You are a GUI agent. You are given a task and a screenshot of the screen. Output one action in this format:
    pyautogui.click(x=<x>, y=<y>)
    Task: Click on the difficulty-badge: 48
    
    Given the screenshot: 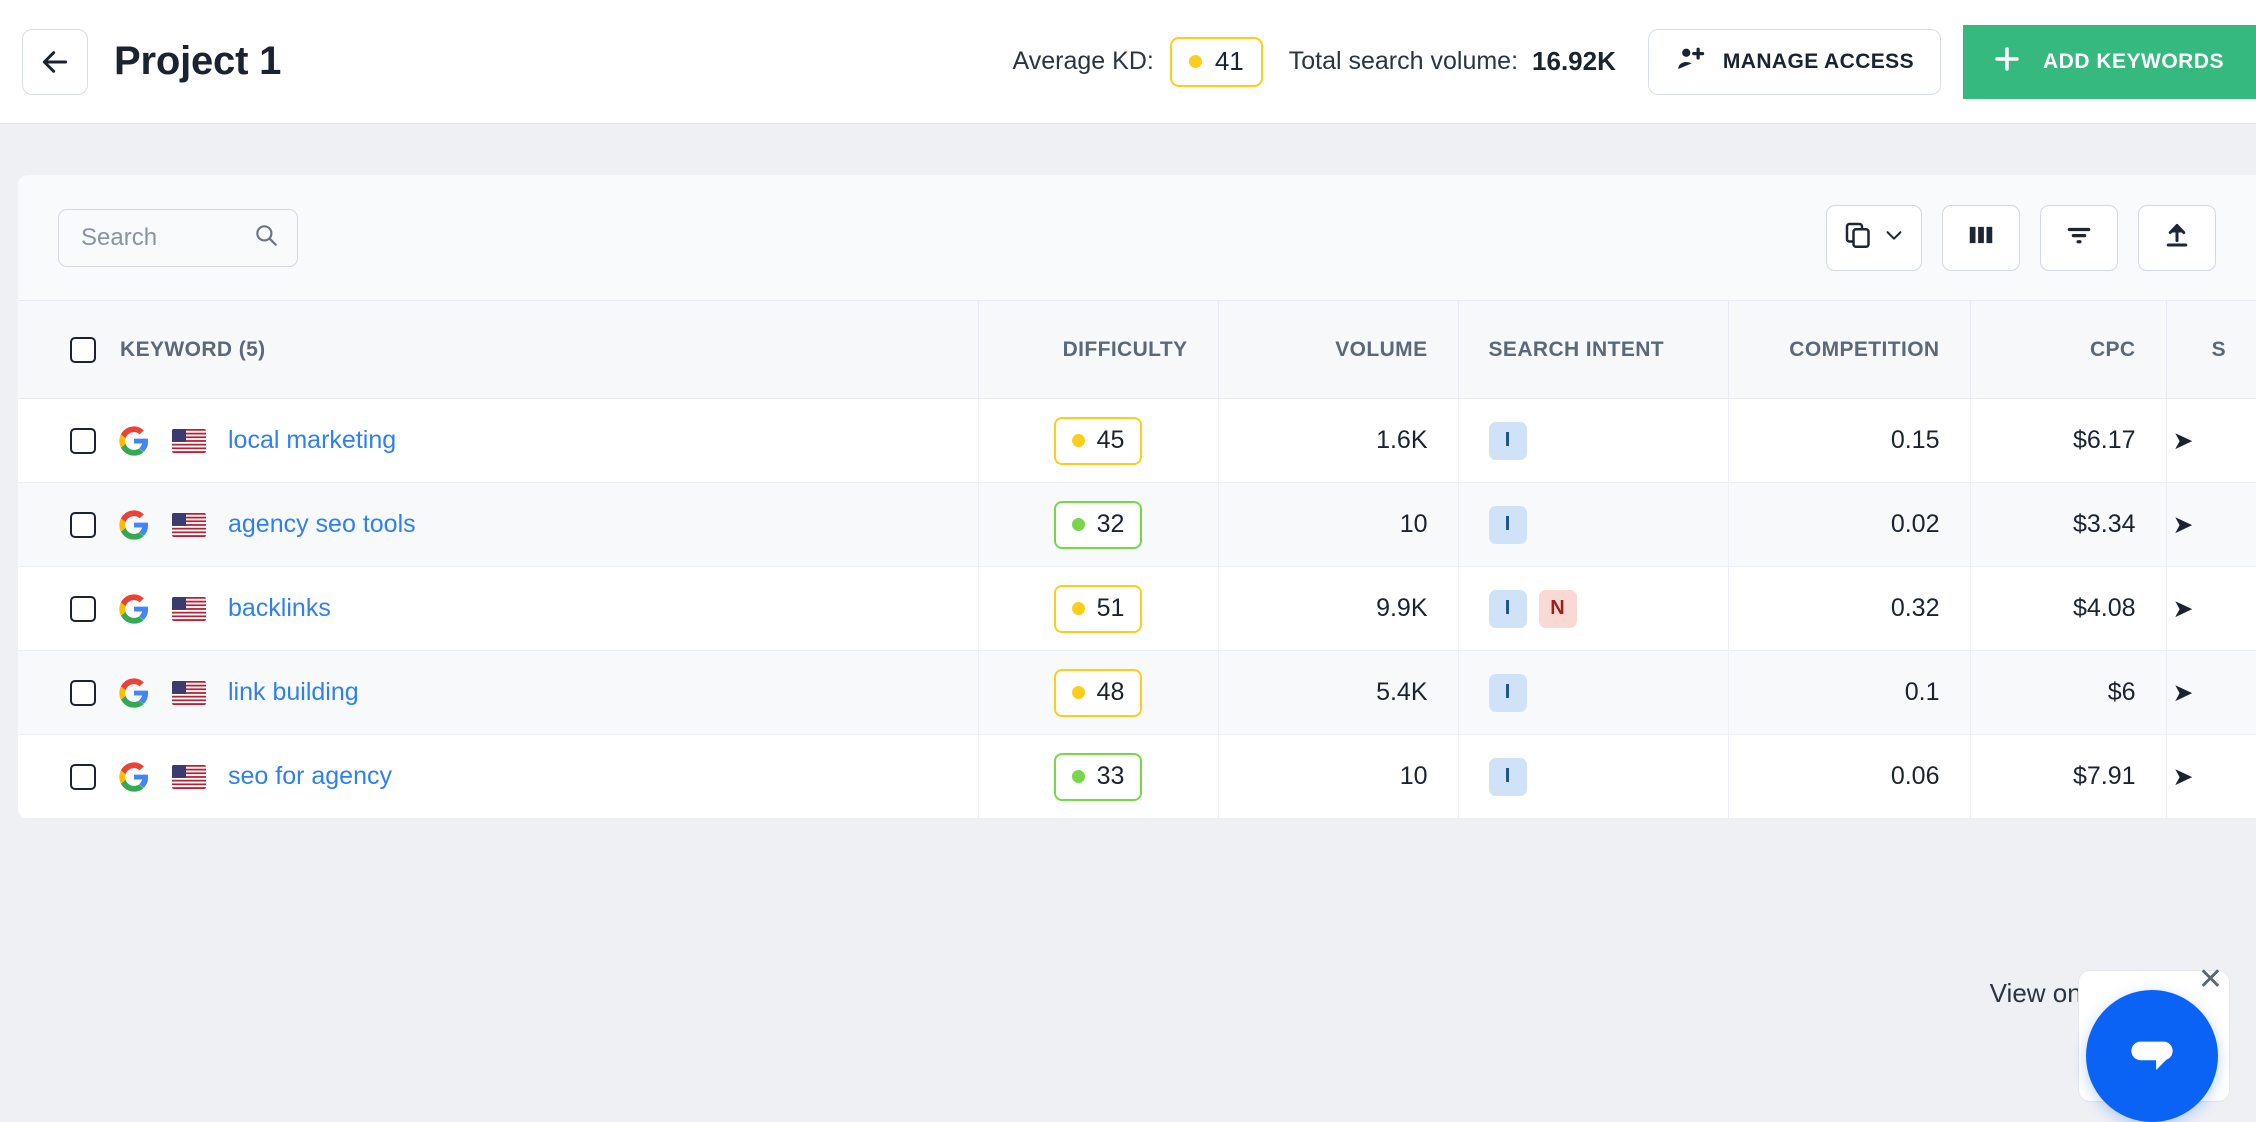 What is the action you would take?
    pyautogui.click(x=1098, y=692)
    